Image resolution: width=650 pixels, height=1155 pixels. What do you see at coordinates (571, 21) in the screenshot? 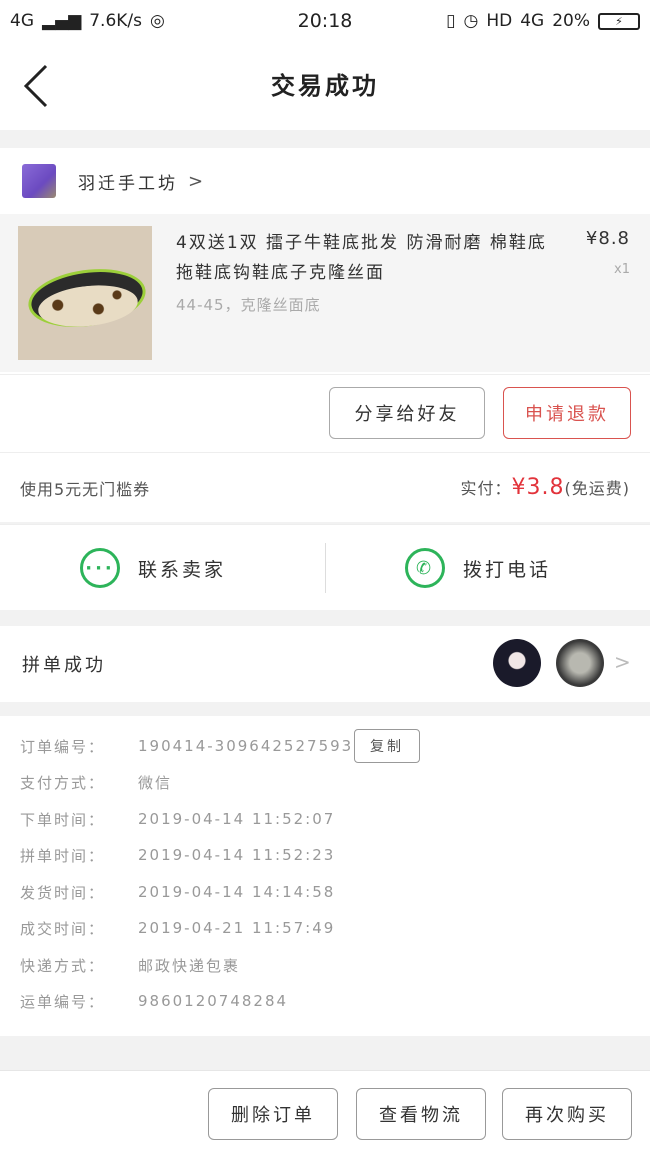
I see `battery-percent: 20%` at bounding box center [571, 21].